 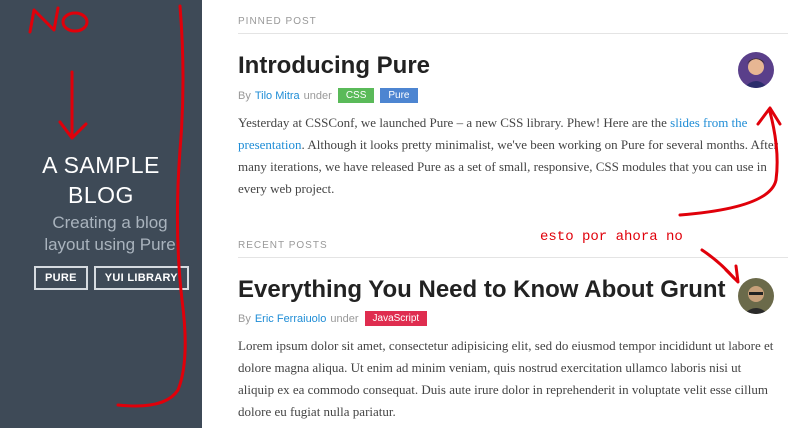 I want to click on annotation-note: esto por ahora no, so click(x=611, y=237).